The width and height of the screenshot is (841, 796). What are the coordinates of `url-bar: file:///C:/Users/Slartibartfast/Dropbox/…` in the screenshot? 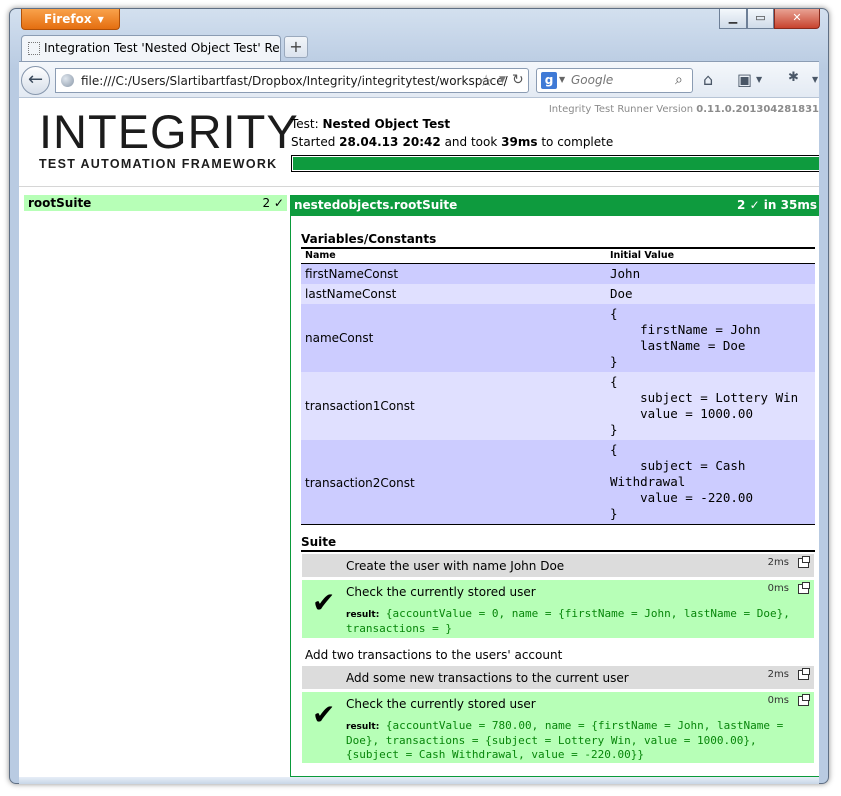 It's located at (292, 80).